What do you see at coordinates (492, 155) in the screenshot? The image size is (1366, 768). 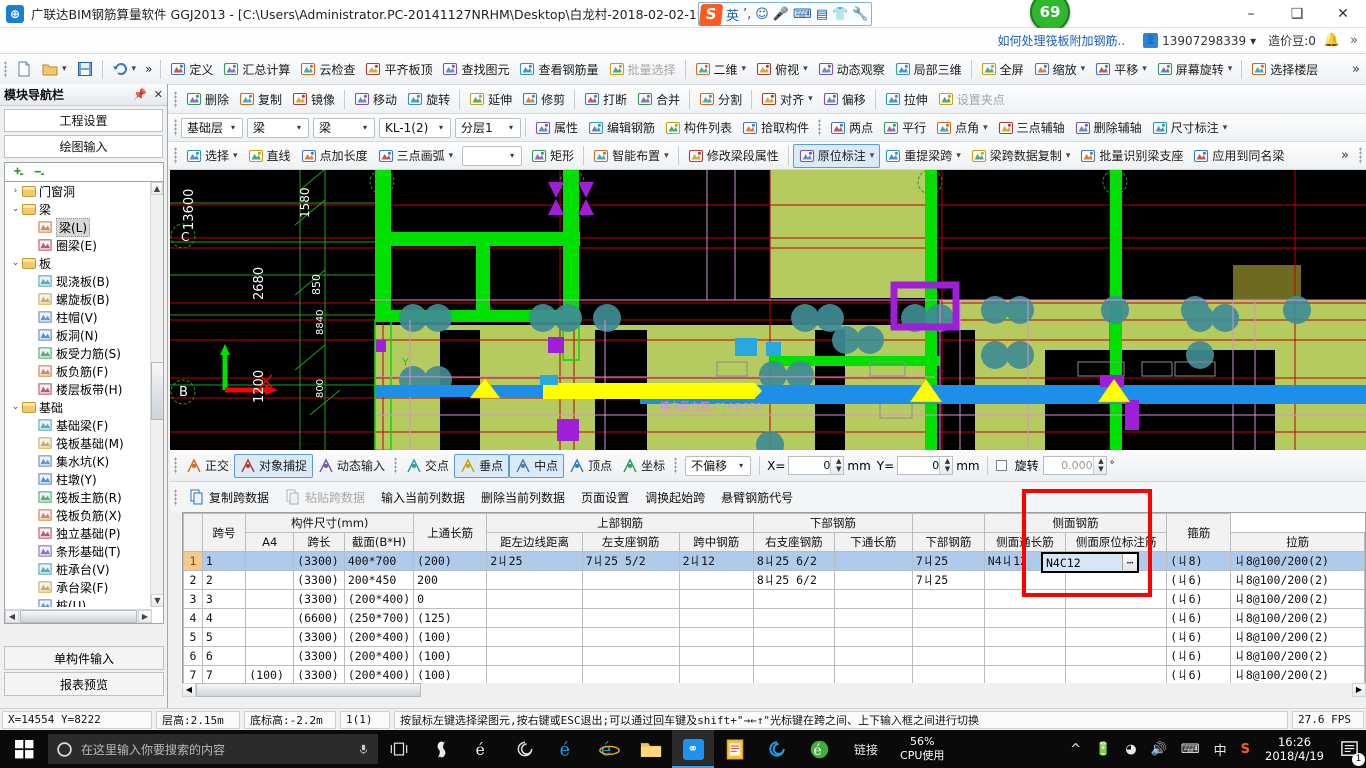 I see `arc-style-combo: ▾` at bounding box center [492, 155].